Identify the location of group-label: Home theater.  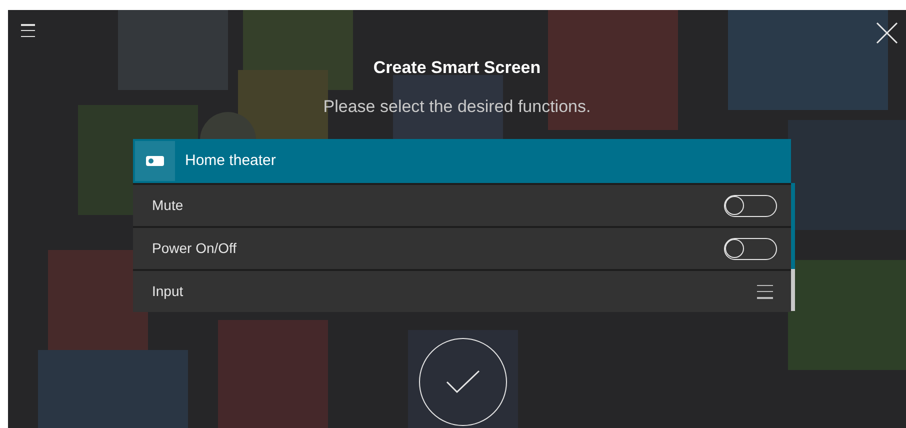
(230, 160).